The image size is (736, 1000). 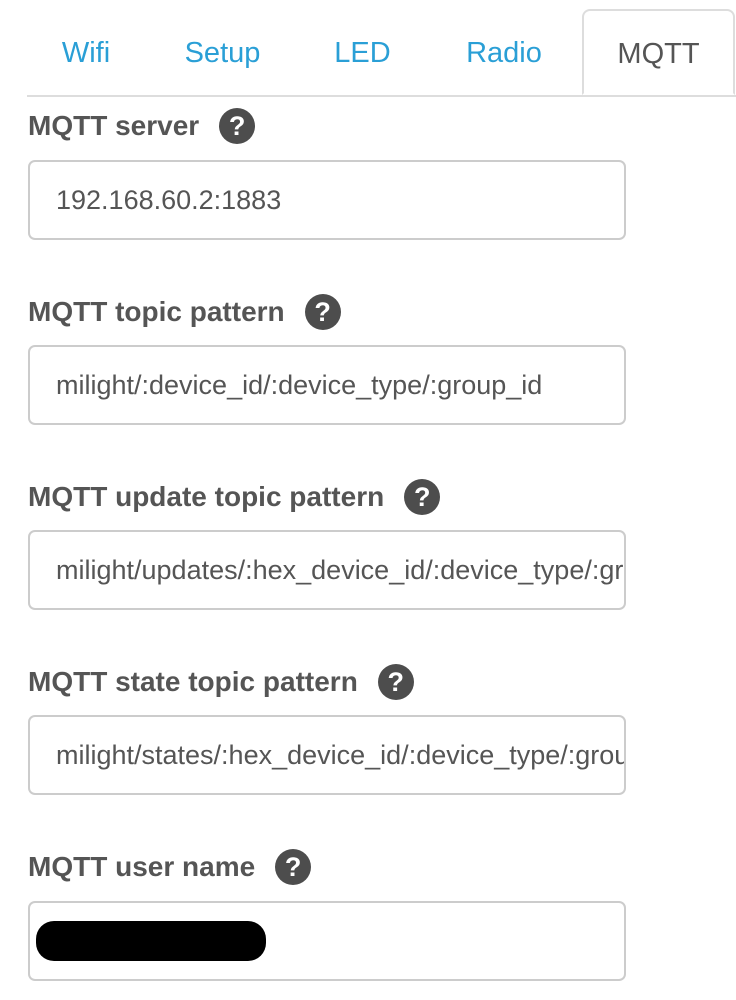 I want to click on tab-radio: Radio, so click(x=504, y=53).